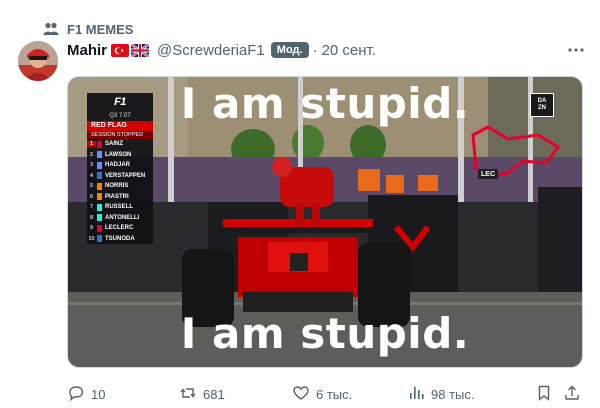 The width and height of the screenshot is (600, 408). I want to click on timing-driver: SAINZ, so click(114, 144).